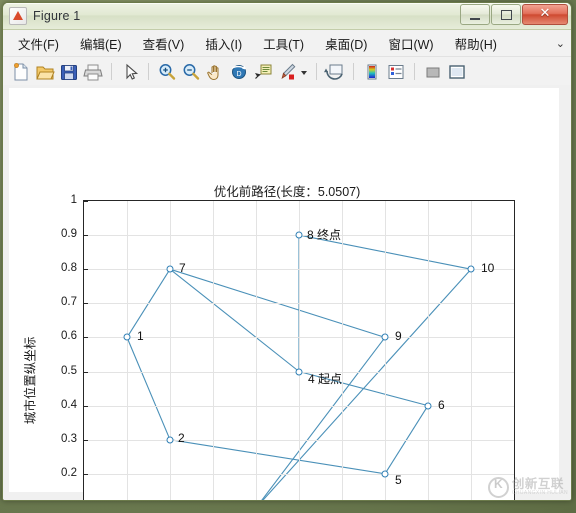 The image size is (576, 513). Describe the element at coordinates (69, 302) in the screenshot. I see `y-tick-label: 0.7` at that location.